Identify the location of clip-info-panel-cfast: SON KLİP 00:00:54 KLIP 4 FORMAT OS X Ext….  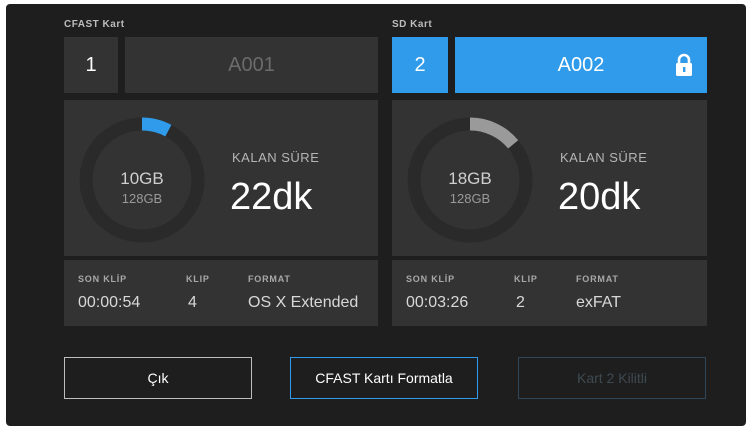
(221, 293).